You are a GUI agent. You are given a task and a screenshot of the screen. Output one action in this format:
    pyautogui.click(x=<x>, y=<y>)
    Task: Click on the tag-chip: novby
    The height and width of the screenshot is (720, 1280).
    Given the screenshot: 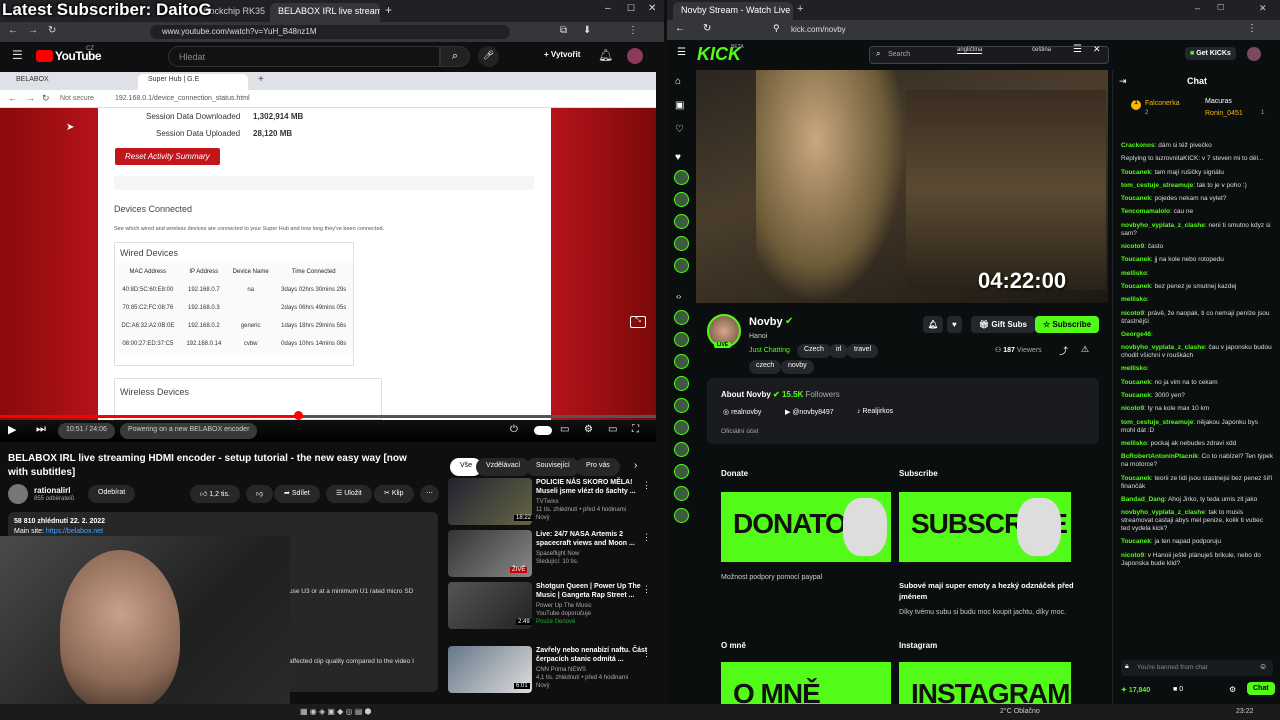 What is the action you would take?
    pyautogui.click(x=797, y=367)
    